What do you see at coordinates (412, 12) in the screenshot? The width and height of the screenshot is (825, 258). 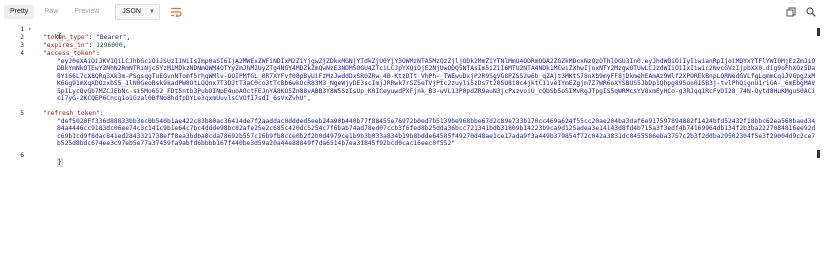 I see `response-toolbar: Pretty Raw Preview JSON ▼` at bounding box center [412, 12].